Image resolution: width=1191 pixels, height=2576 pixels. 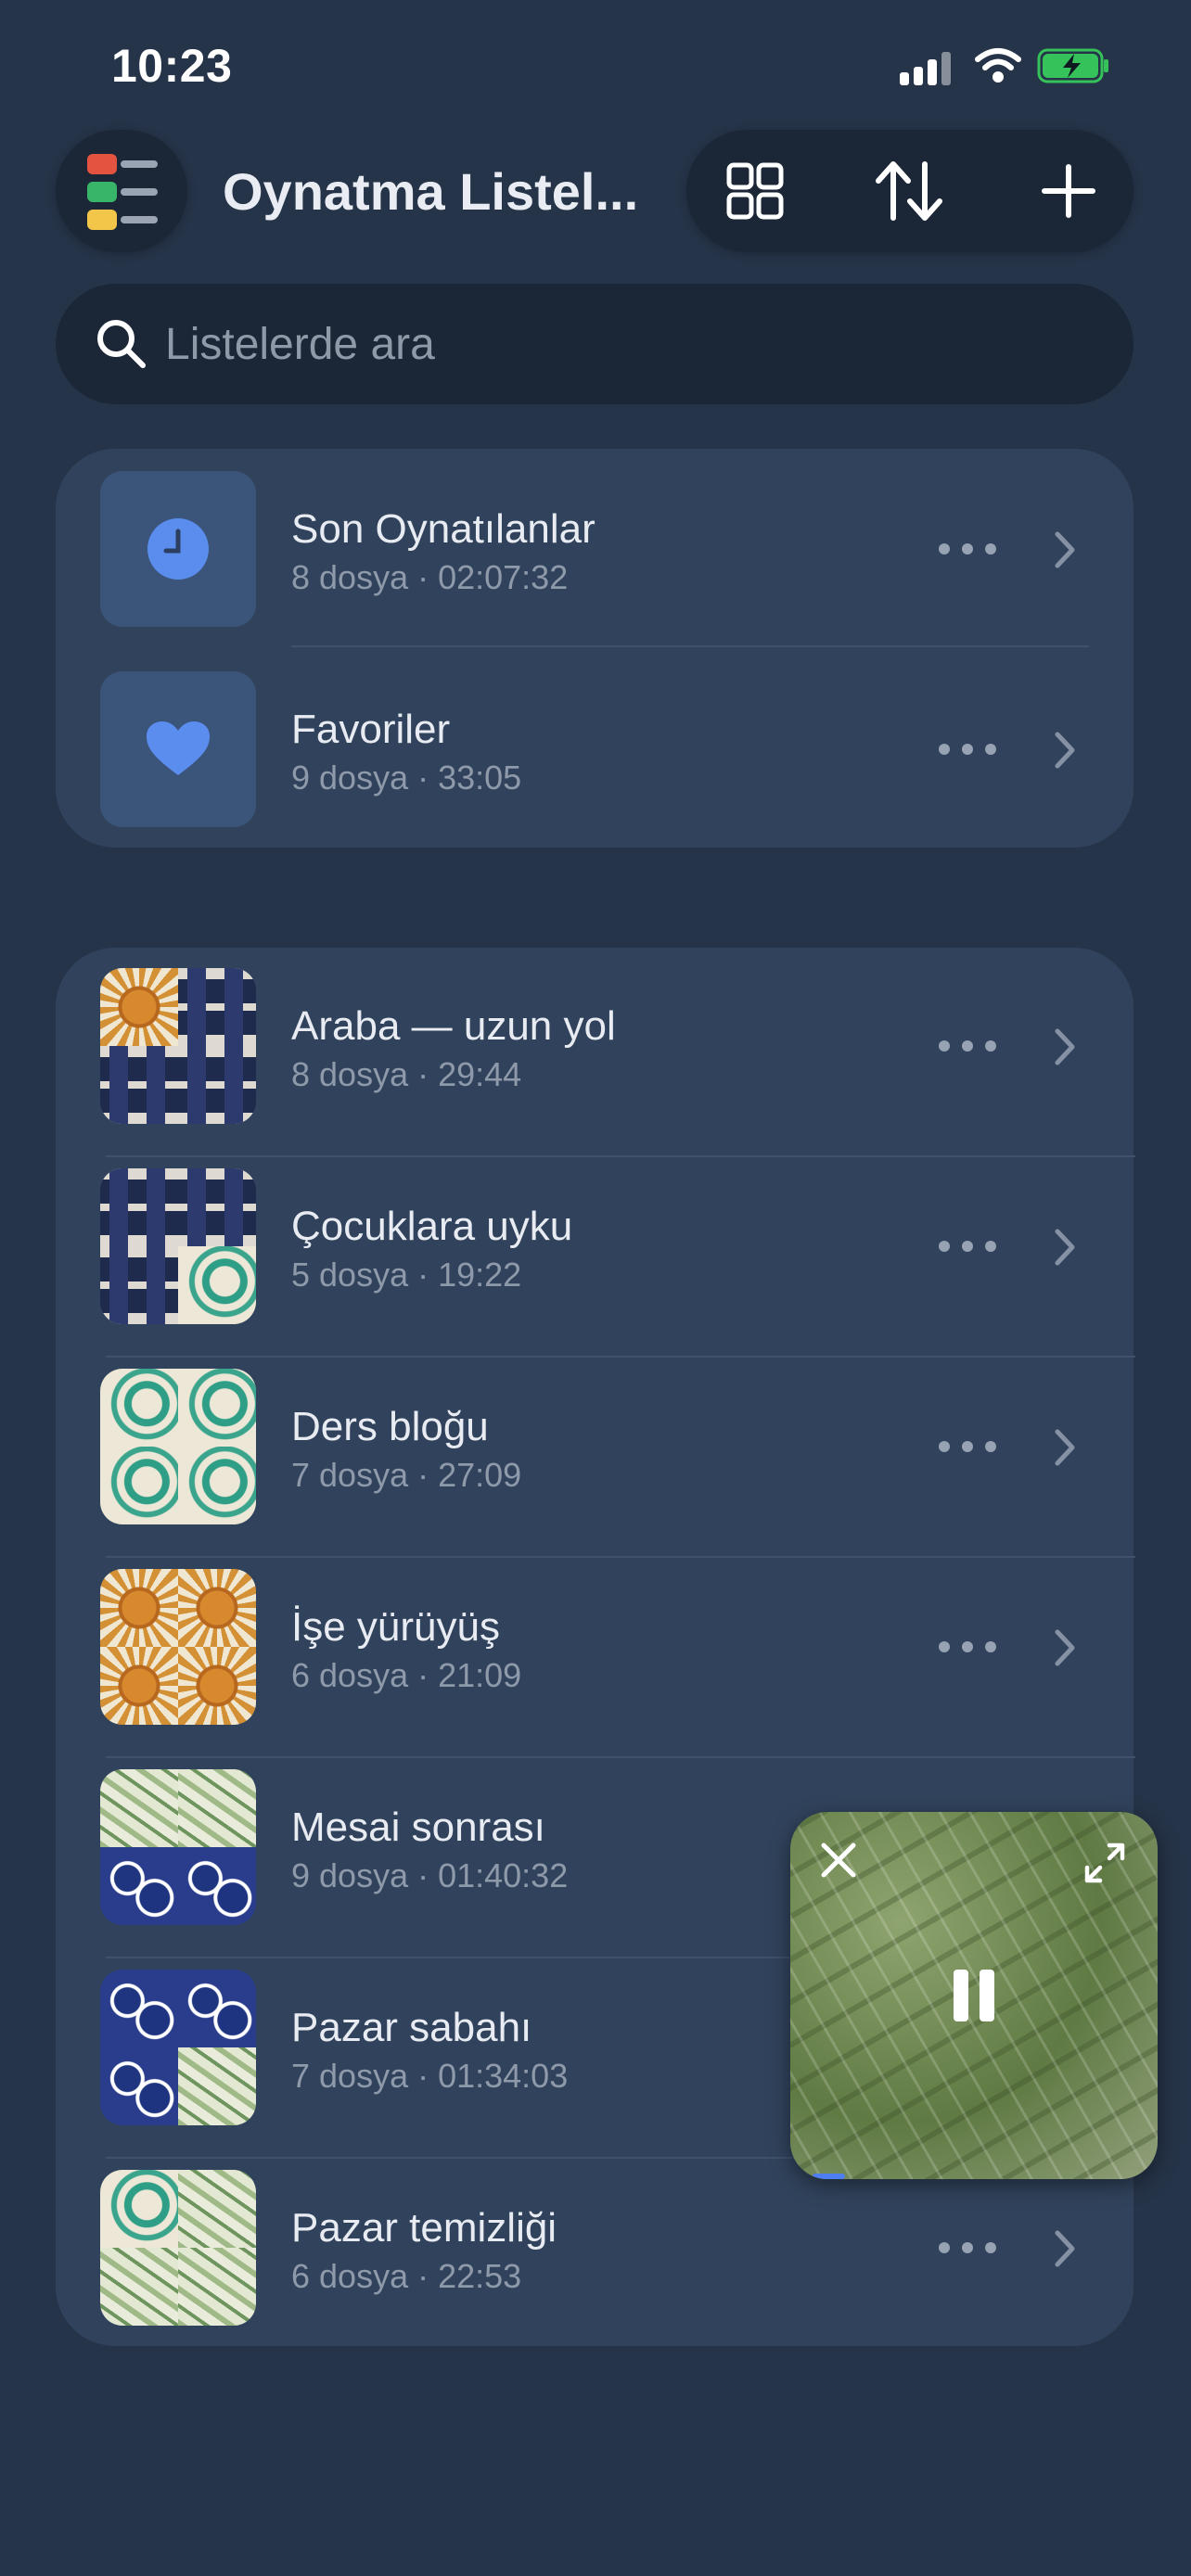 I want to click on playlist-item: Pazar temizliği 6 dosya · 22:53, so click(x=594, y=2270).